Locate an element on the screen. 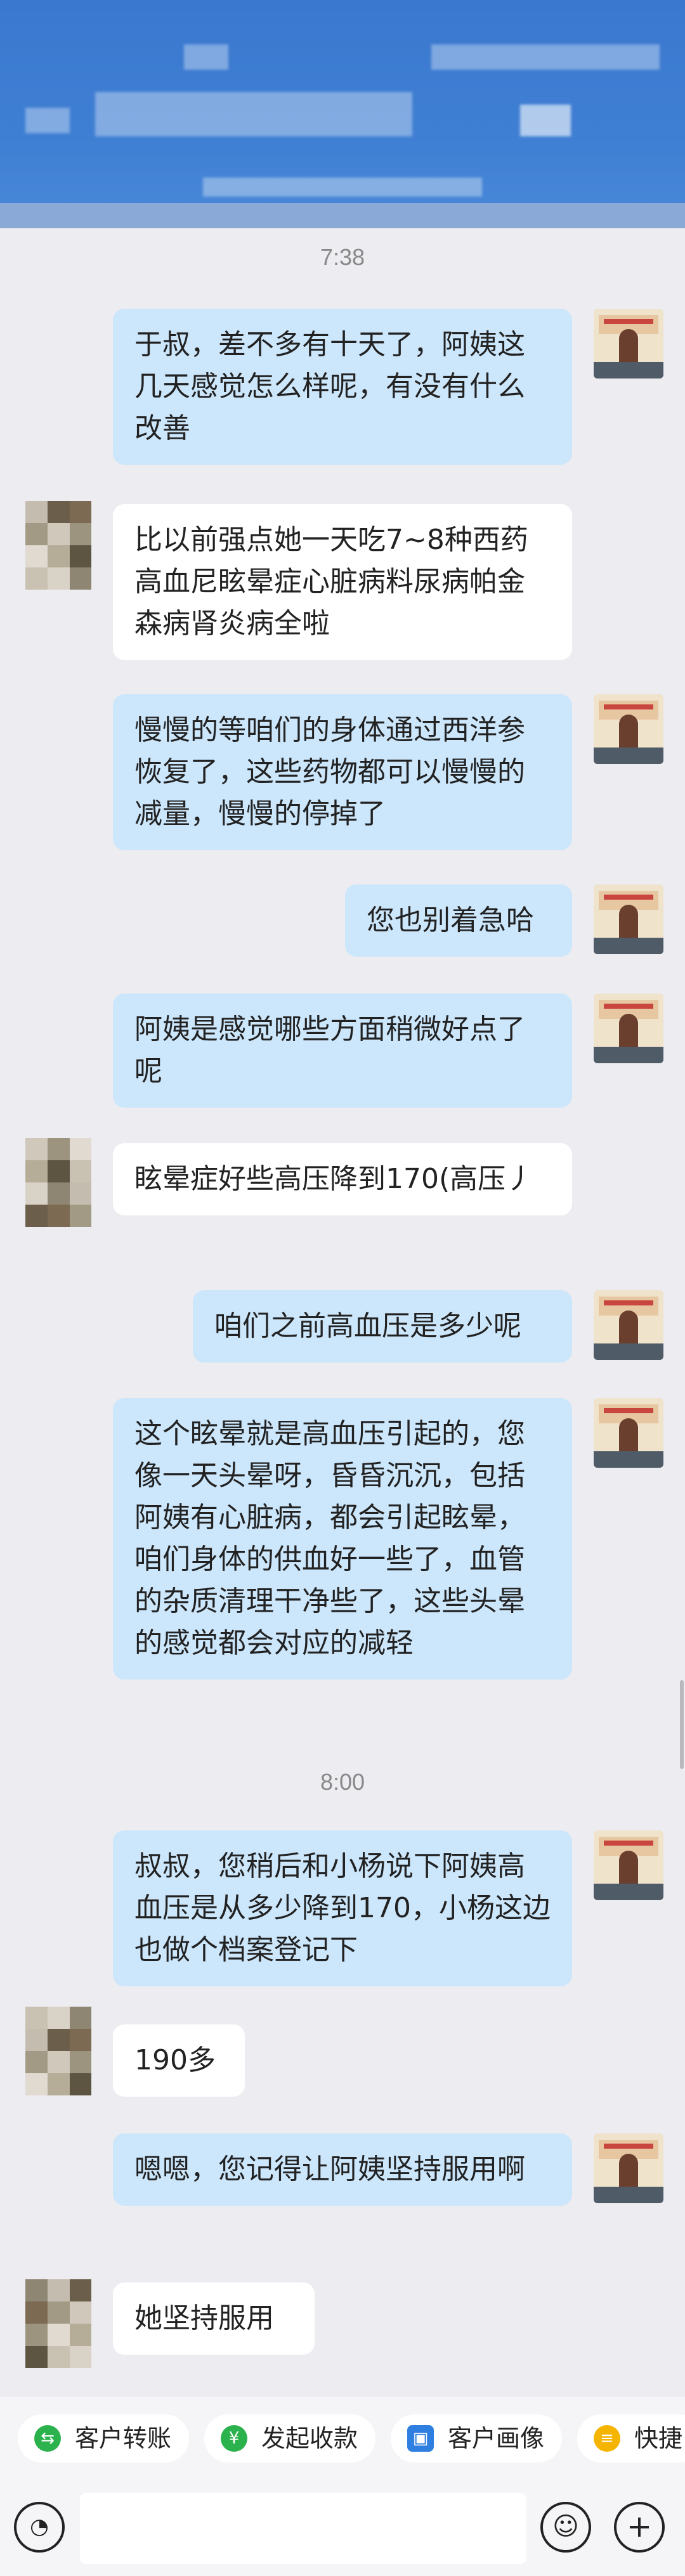 This screenshot has width=685, height=2576. emoji-icon: ☺ is located at coordinates (566, 2526).